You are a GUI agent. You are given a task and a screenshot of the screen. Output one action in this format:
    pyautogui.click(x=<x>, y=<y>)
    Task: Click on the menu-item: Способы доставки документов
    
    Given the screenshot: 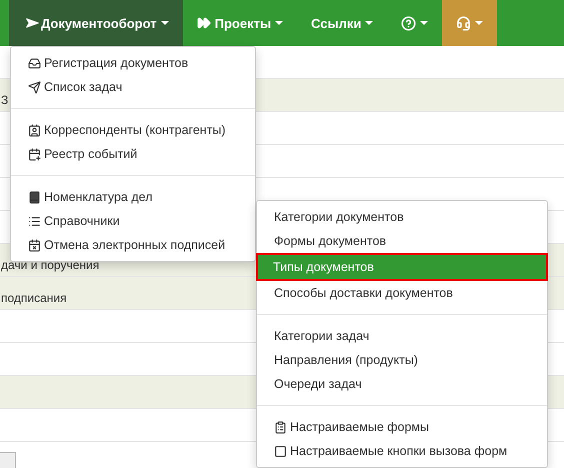 What is the action you would take?
    pyautogui.click(x=402, y=293)
    